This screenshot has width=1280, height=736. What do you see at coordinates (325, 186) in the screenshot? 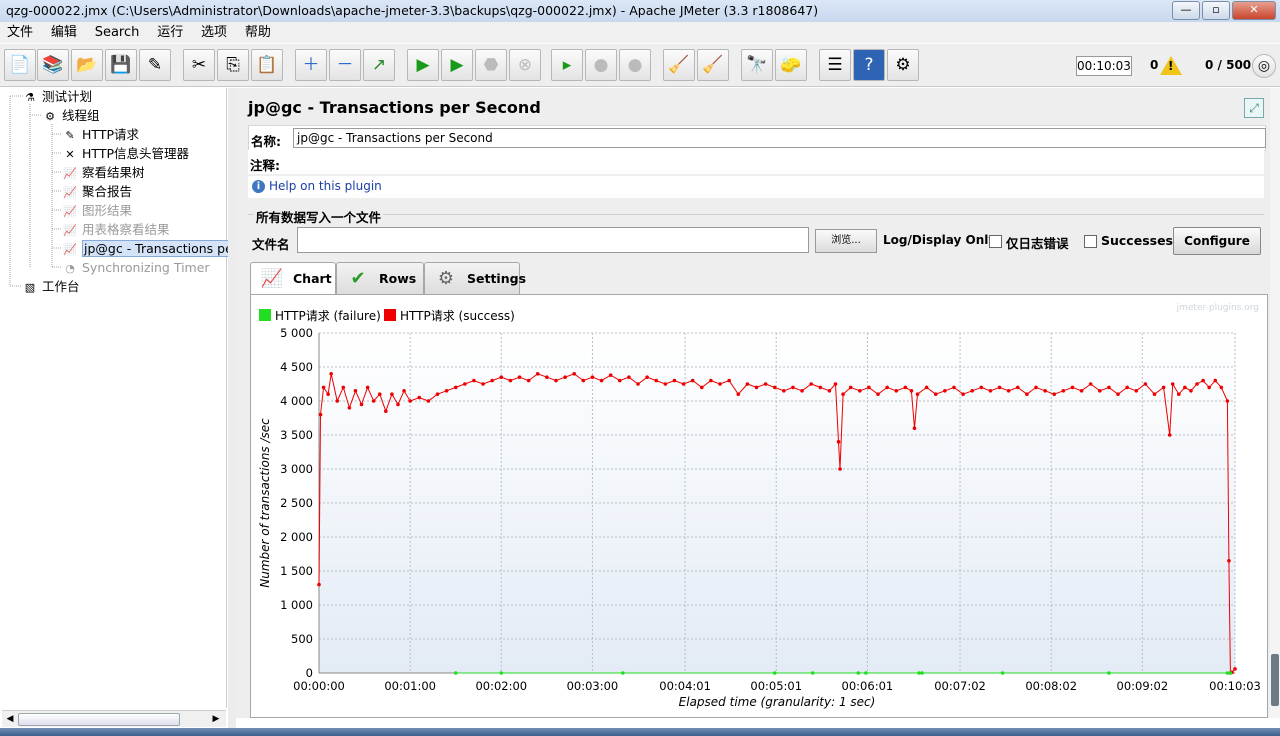
I see `help-link: Help on this plugin` at bounding box center [325, 186].